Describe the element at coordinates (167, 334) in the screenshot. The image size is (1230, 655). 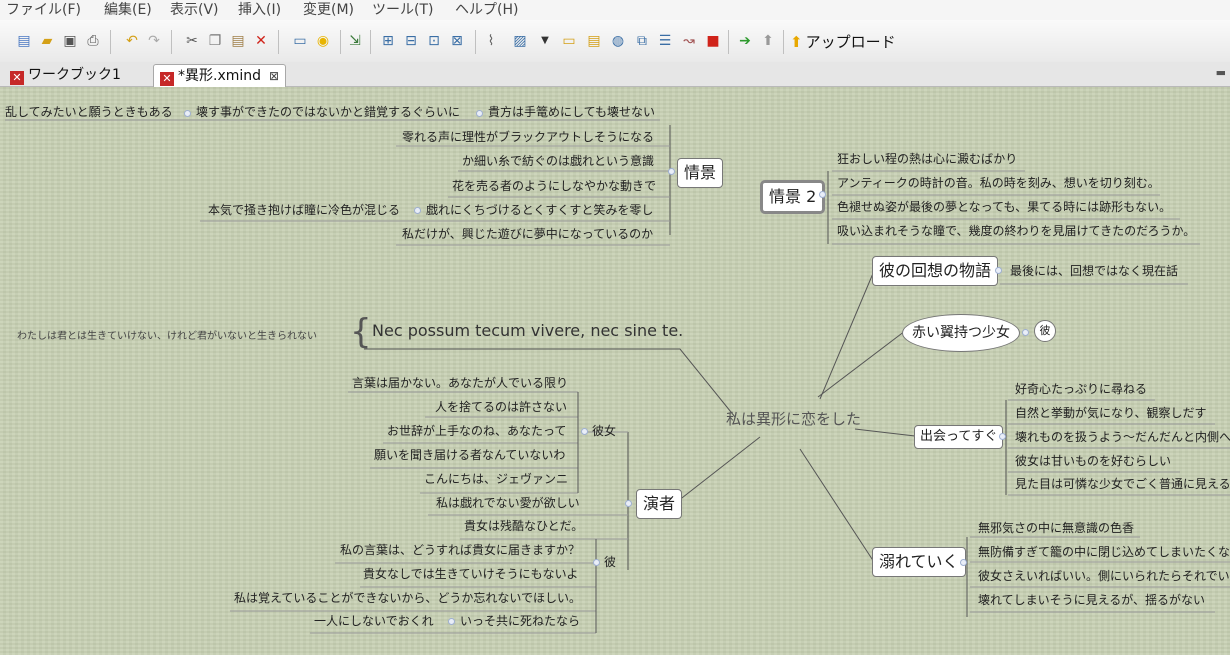
I see `latin-note: わたしは君とは生きていけない、けれど君がいないと生きられない` at that location.